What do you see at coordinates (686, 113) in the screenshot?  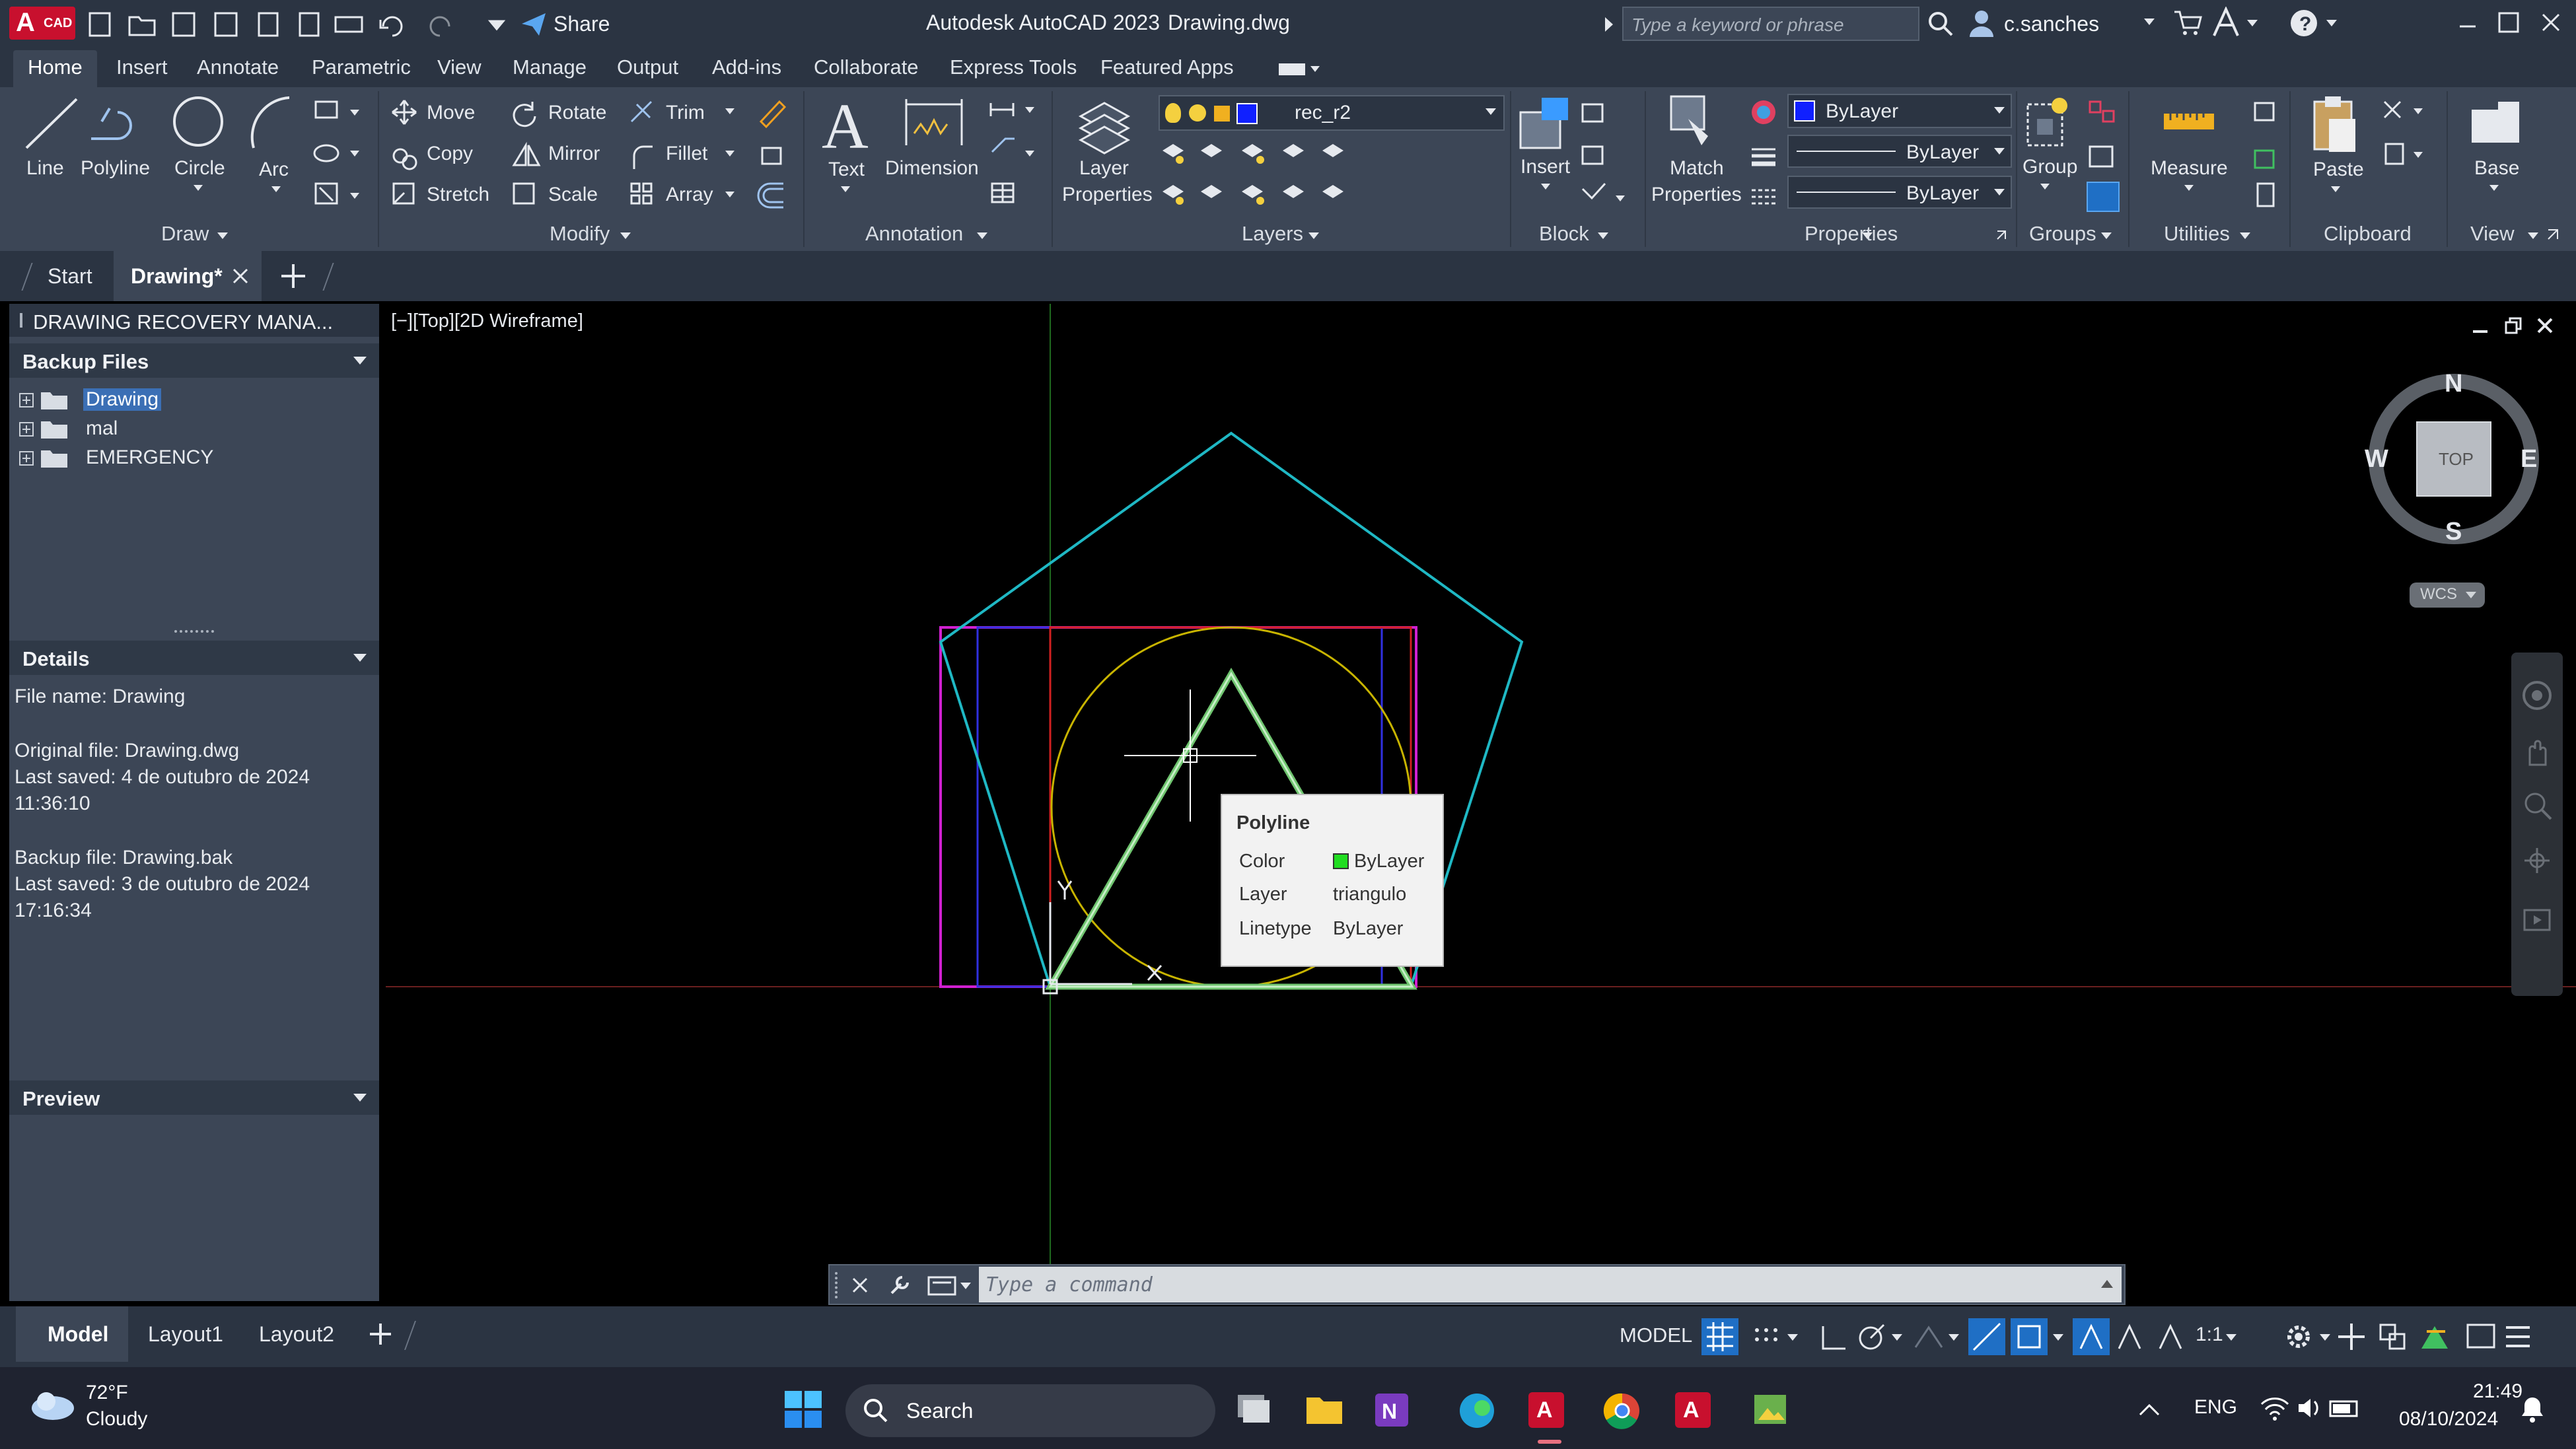 I see `trim-button: Trim` at bounding box center [686, 113].